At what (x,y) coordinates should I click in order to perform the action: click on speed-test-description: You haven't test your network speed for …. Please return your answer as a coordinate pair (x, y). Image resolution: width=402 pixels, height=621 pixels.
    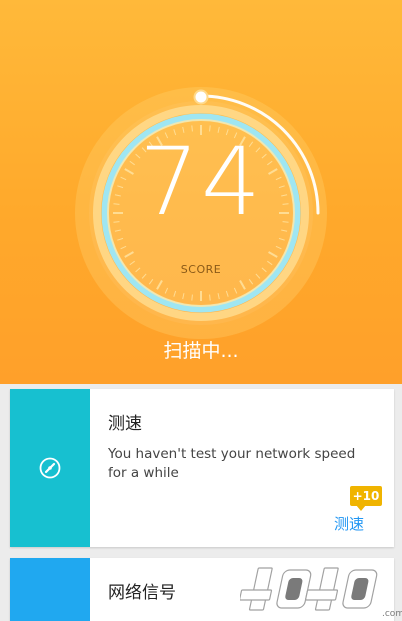
    Looking at the image, I should click on (232, 463).